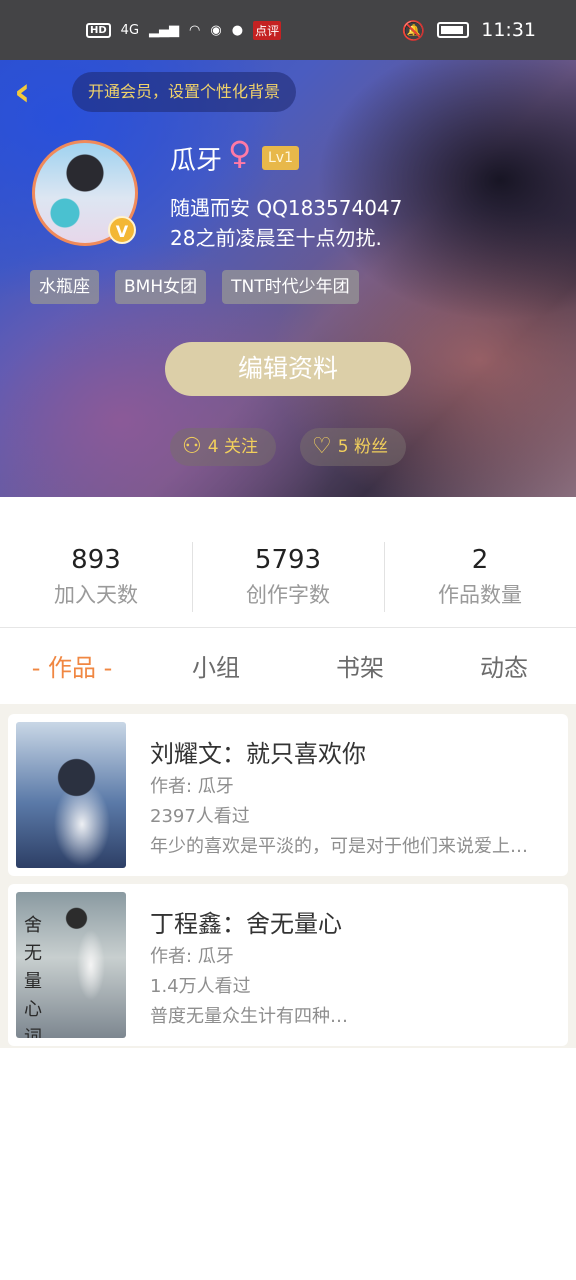 This screenshot has width=576, height=1280. Describe the element at coordinates (290, 287) in the screenshot. I see `tag-item: TNT时代少年团` at that location.